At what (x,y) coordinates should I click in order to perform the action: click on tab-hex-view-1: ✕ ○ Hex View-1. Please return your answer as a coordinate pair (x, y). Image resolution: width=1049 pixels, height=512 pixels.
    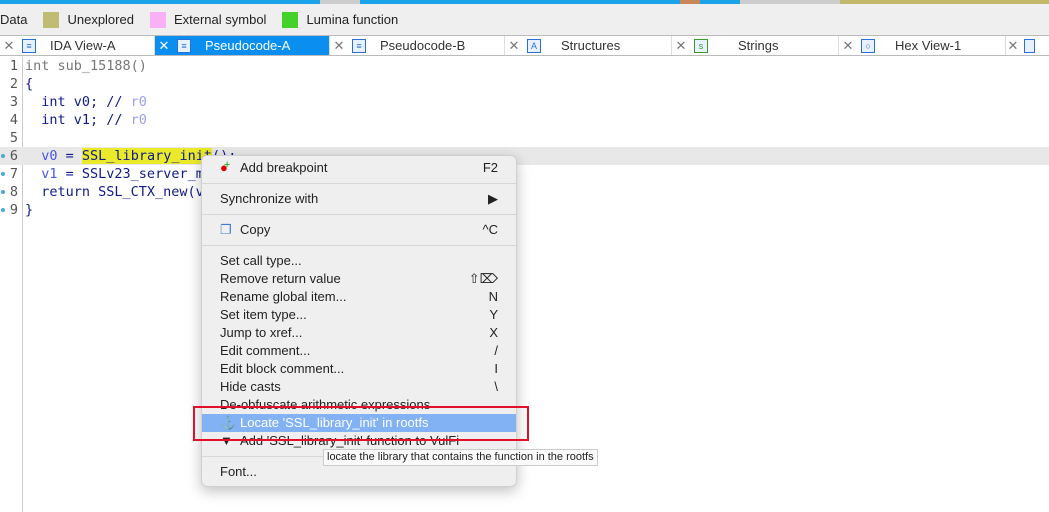
    Looking at the image, I should click on (922, 45).